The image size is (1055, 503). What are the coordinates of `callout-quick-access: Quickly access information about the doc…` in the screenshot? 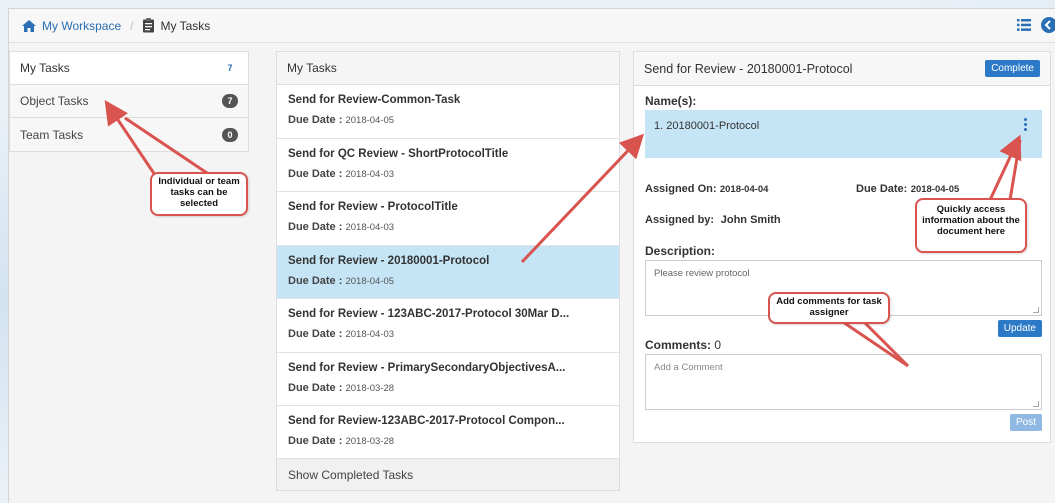 It's located at (971, 225).